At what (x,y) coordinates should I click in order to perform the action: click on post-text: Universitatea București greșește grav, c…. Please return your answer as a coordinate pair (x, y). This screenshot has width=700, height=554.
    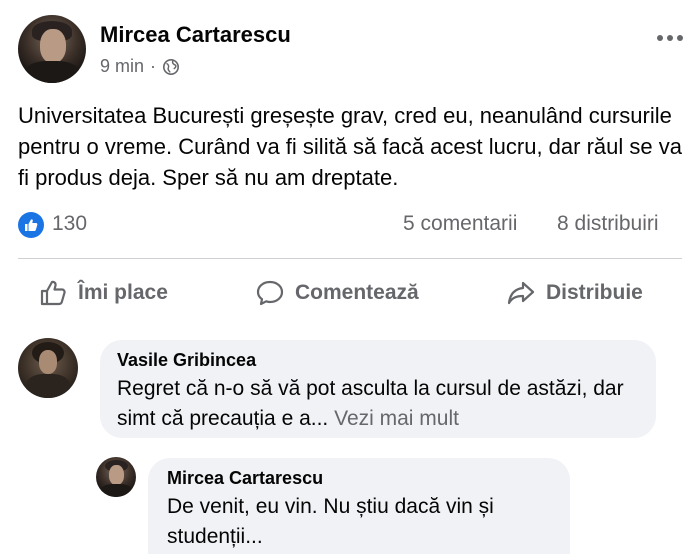
    Looking at the image, I should click on (350, 146).